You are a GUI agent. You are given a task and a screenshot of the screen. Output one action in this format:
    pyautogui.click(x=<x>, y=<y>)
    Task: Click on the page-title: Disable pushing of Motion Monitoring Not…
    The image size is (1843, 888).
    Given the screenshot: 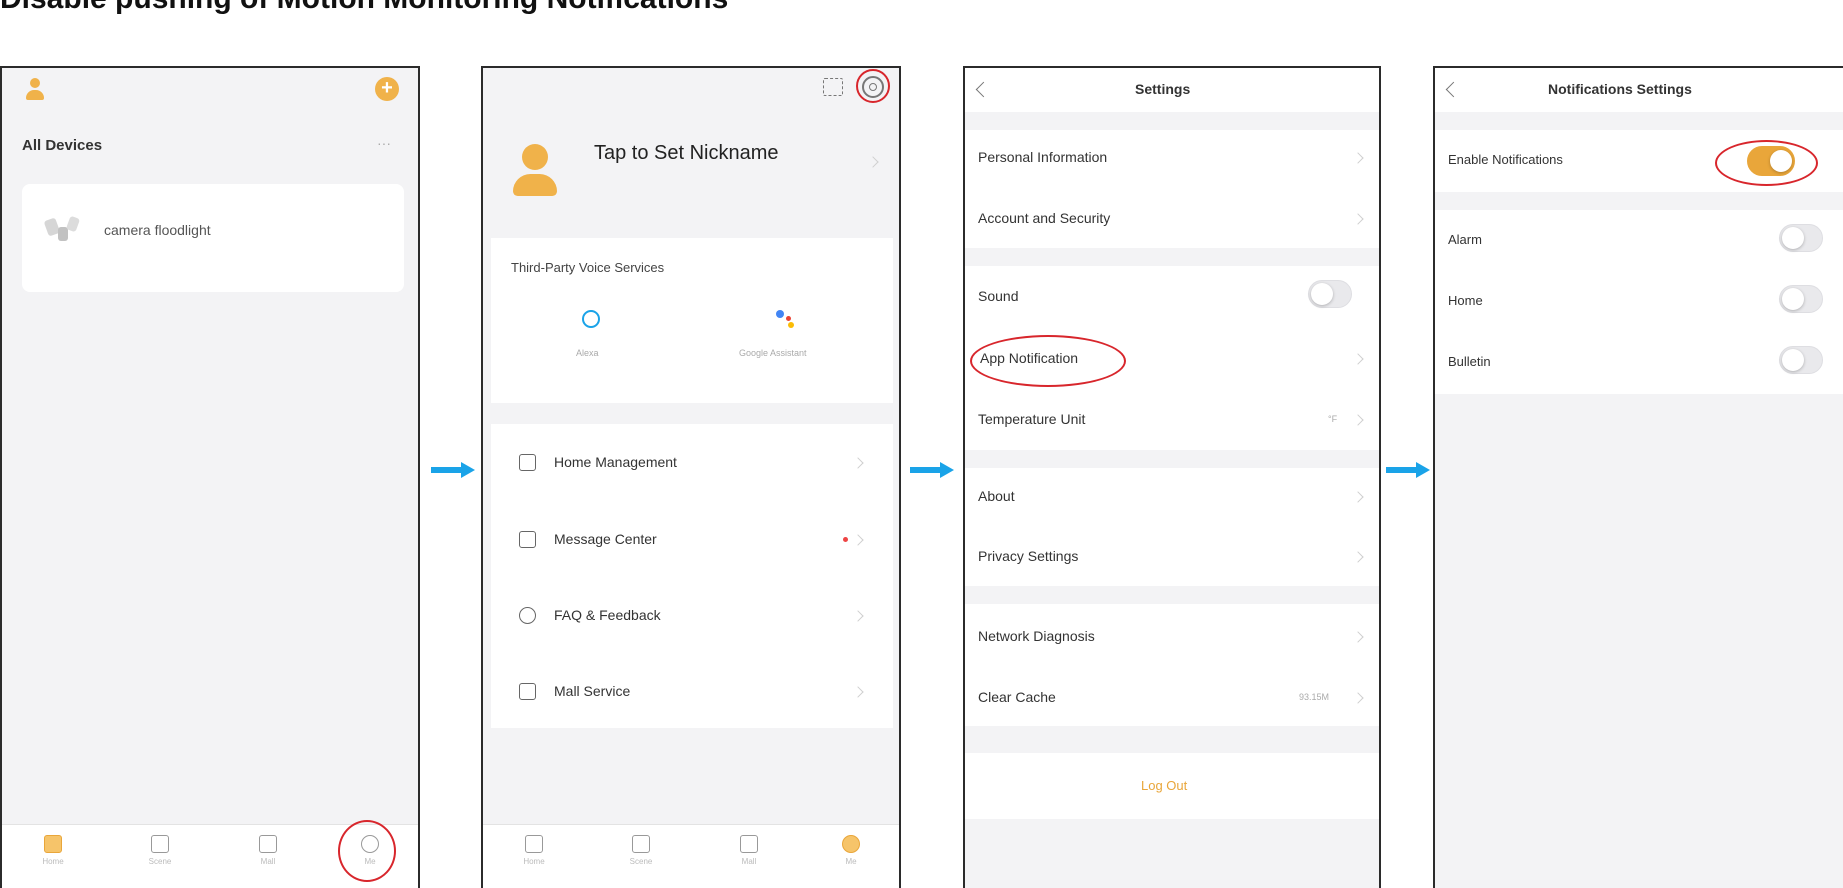 What is the action you would take?
    pyautogui.click(x=364, y=7)
    